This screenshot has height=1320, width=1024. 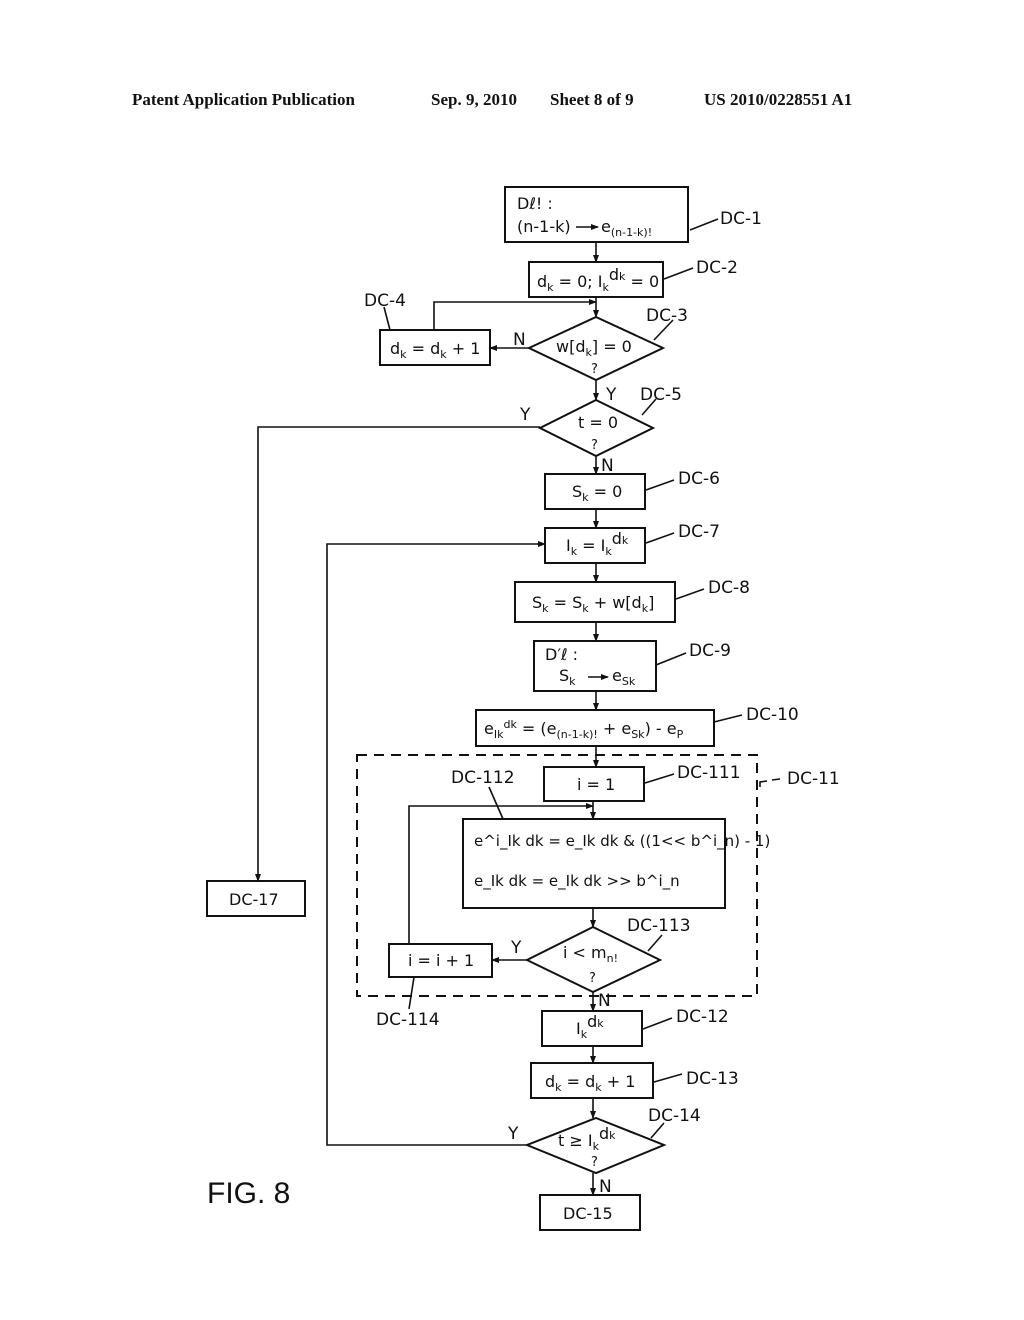 I want to click on branch-yes-dc5: Y, so click(x=525, y=415).